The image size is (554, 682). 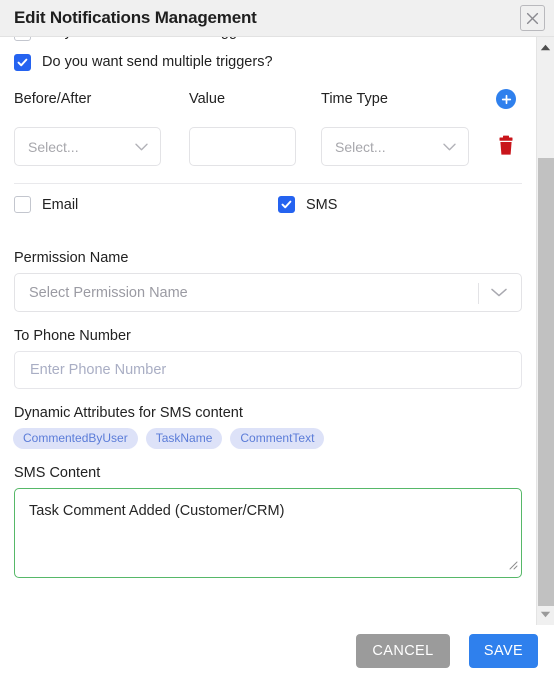 What do you see at coordinates (268, 106) in the screenshot?
I see `trigger-grid-header: Before/After Value Time Type` at bounding box center [268, 106].